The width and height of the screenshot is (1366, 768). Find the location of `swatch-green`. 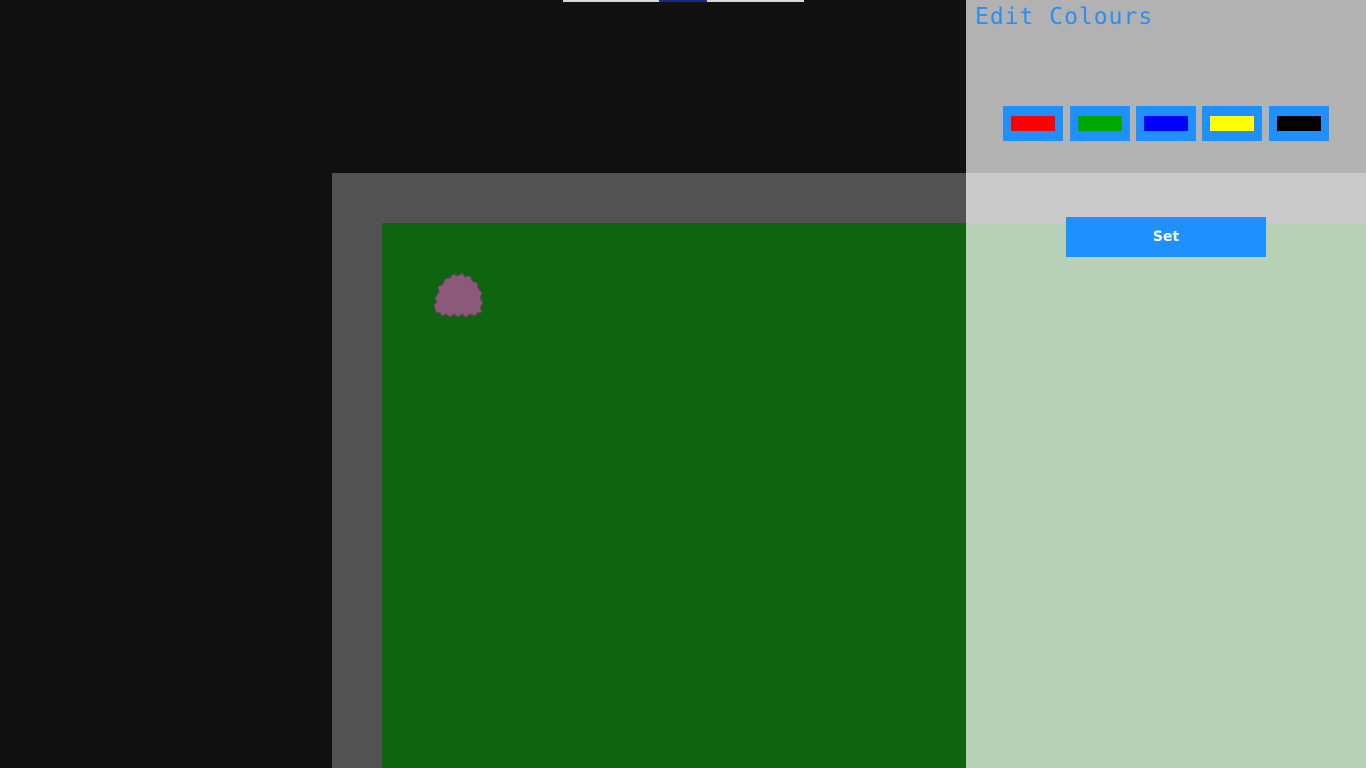

swatch-green is located at coordinates (1100, 123).